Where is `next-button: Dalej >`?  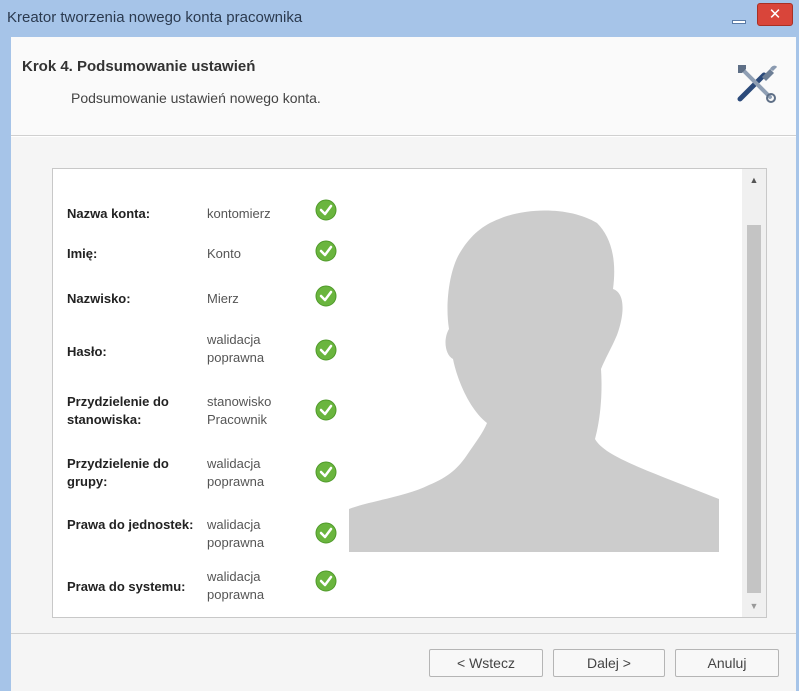 next-button: Dalej > is located at coordinates (609, 663).